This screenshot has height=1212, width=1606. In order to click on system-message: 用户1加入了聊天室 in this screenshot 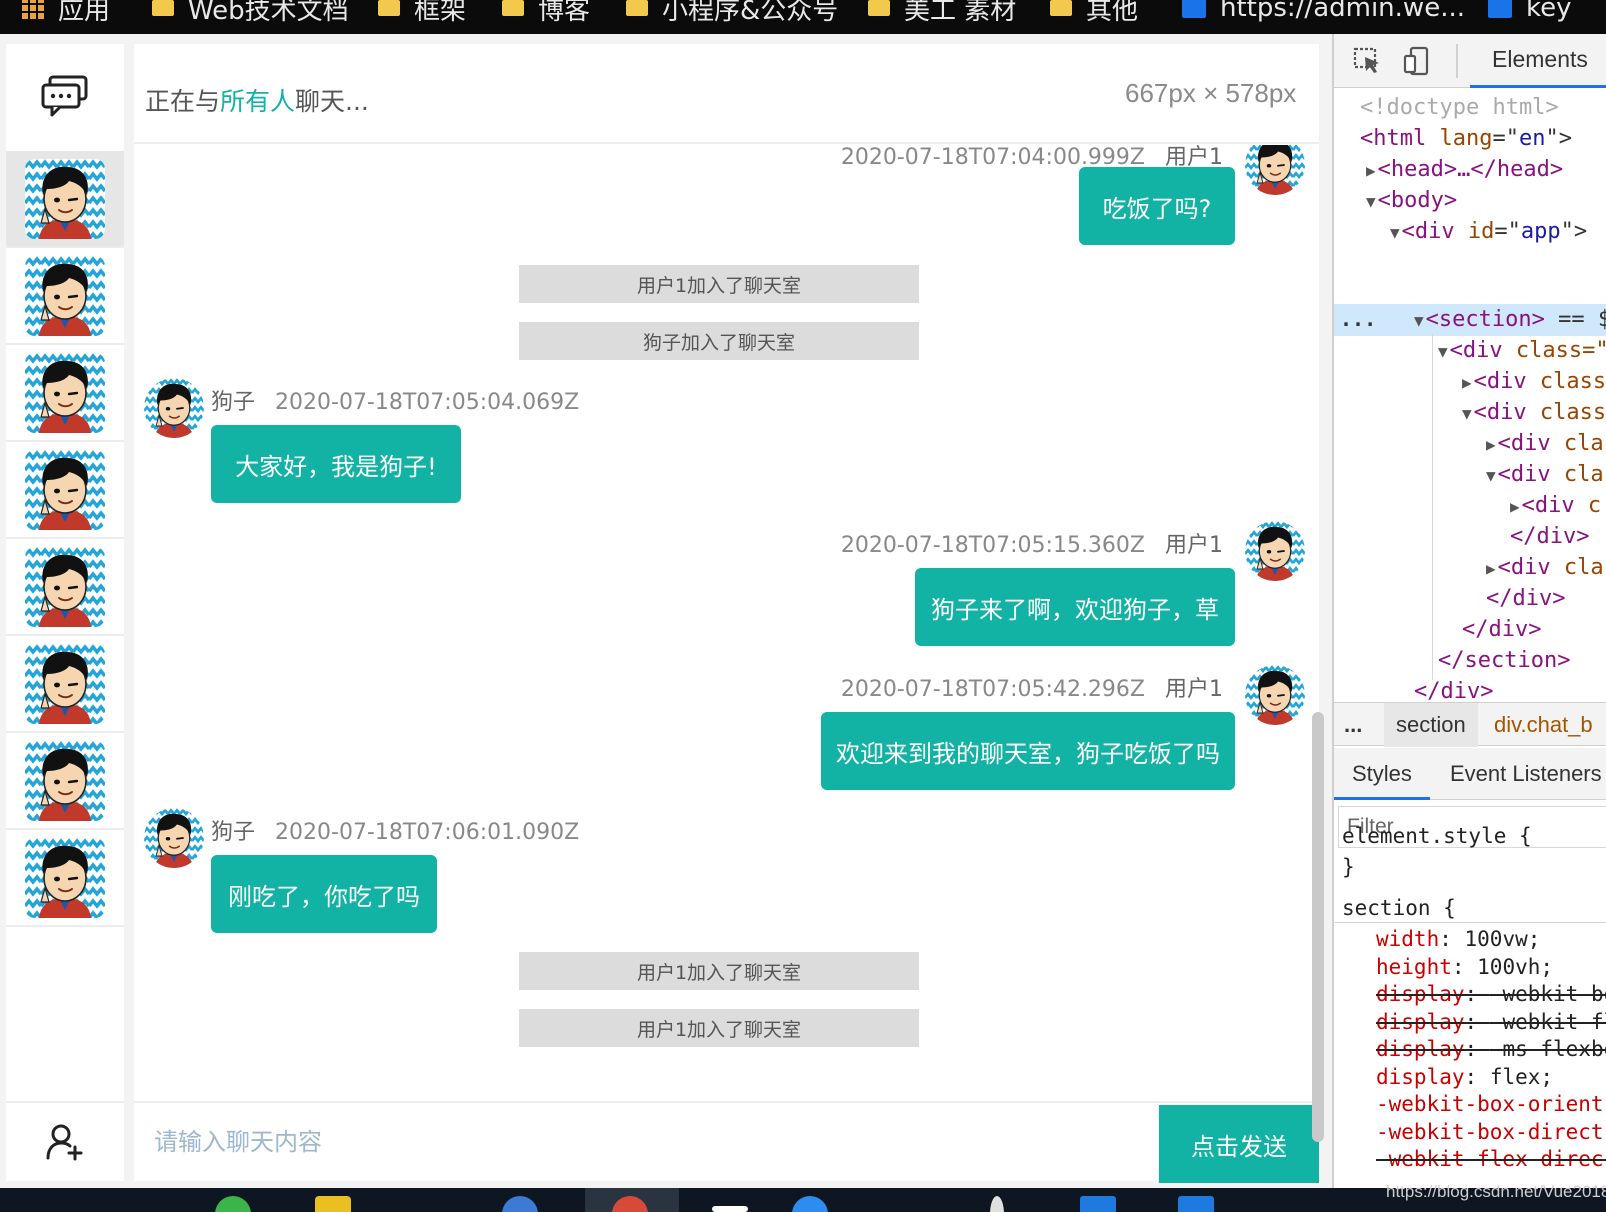, I will do `click(719, 971)`.